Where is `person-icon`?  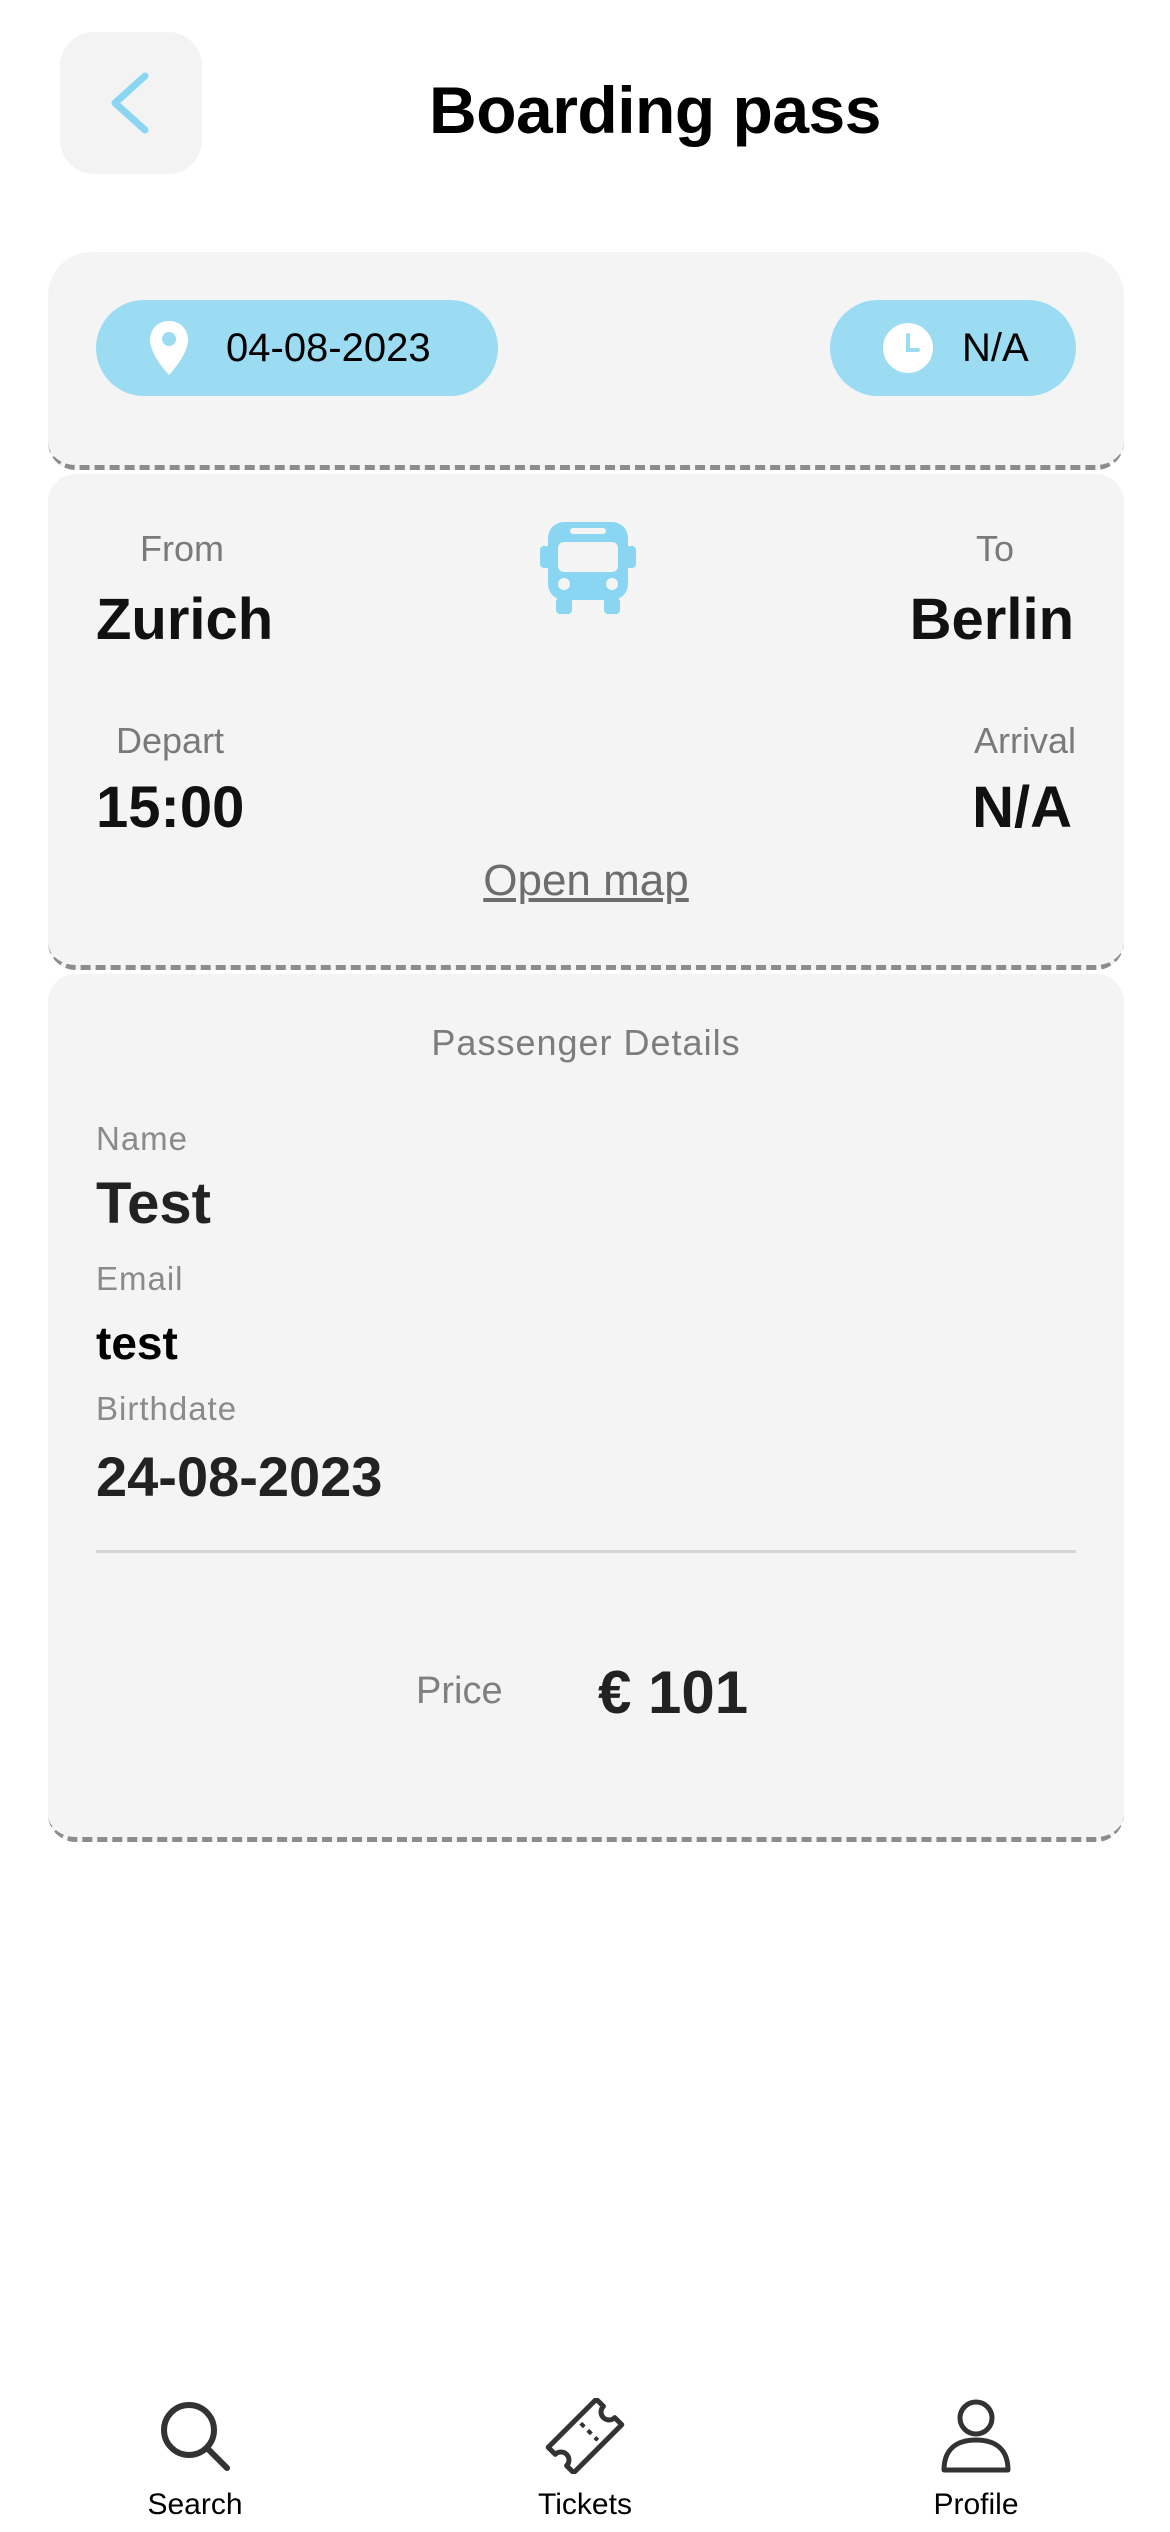 person-icon is located at coordinates (976, 2436).